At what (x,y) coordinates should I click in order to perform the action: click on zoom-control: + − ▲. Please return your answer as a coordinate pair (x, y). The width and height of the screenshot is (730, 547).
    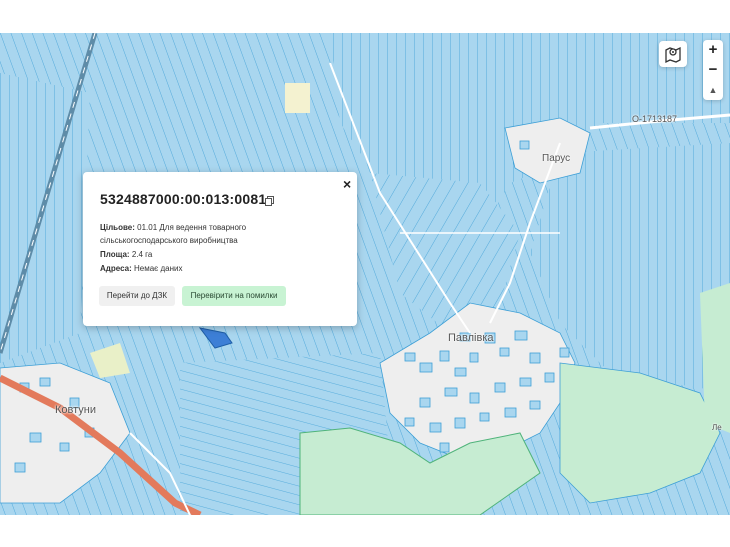
    Looking at the image, I should click on (713, 70).